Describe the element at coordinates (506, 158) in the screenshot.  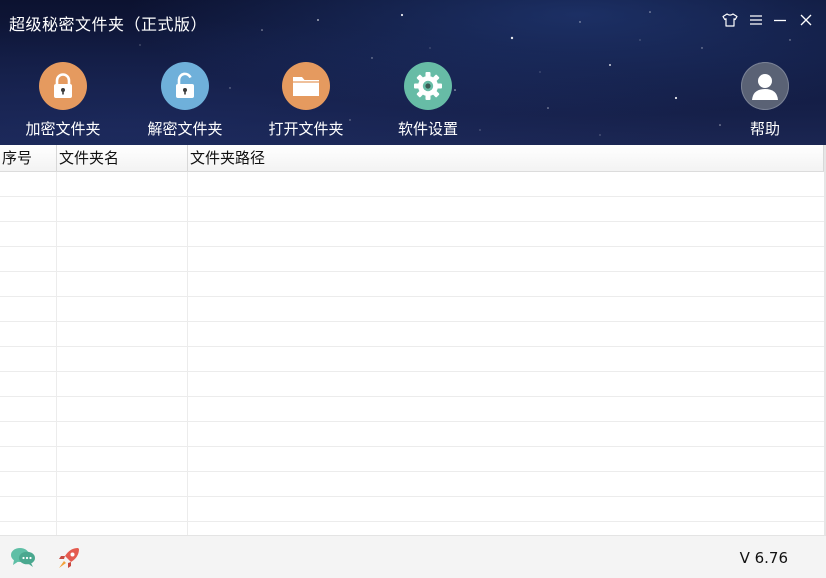
I see `column-header-folder-path: 文件夹路径` at that location.